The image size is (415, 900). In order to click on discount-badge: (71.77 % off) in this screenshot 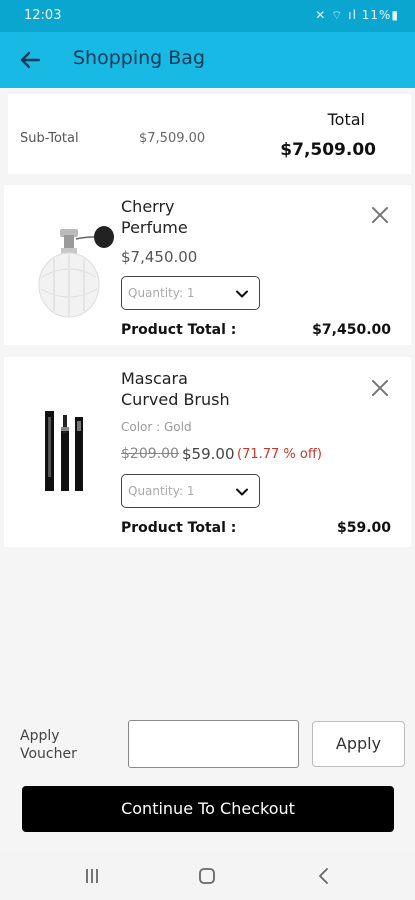, I will do `click(279, 454)`.